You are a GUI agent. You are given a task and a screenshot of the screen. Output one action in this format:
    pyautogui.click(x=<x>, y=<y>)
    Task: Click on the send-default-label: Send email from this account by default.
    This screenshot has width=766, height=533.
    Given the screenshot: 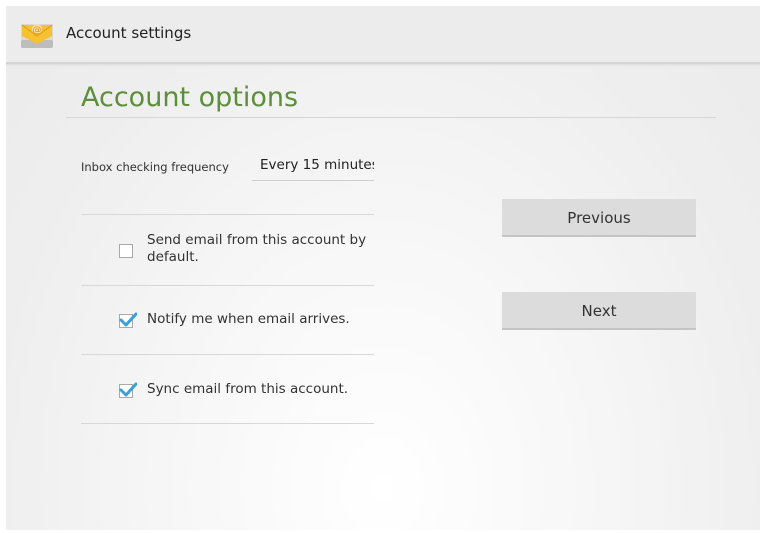 What is the action you would take?
    pyautogui.click(x=257, y=248)
    